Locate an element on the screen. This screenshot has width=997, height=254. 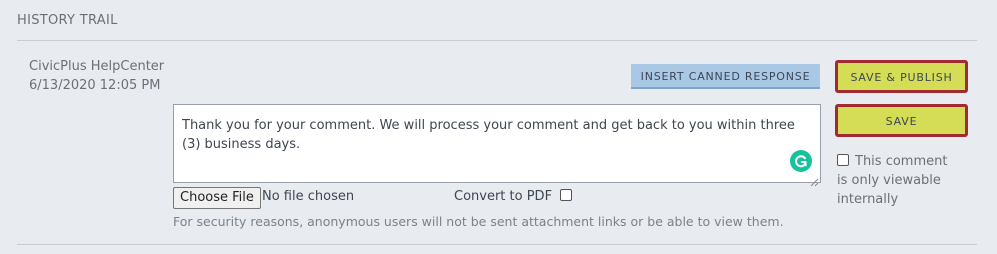
convert-pdf-checkbox is located at coordinates (566, 195).